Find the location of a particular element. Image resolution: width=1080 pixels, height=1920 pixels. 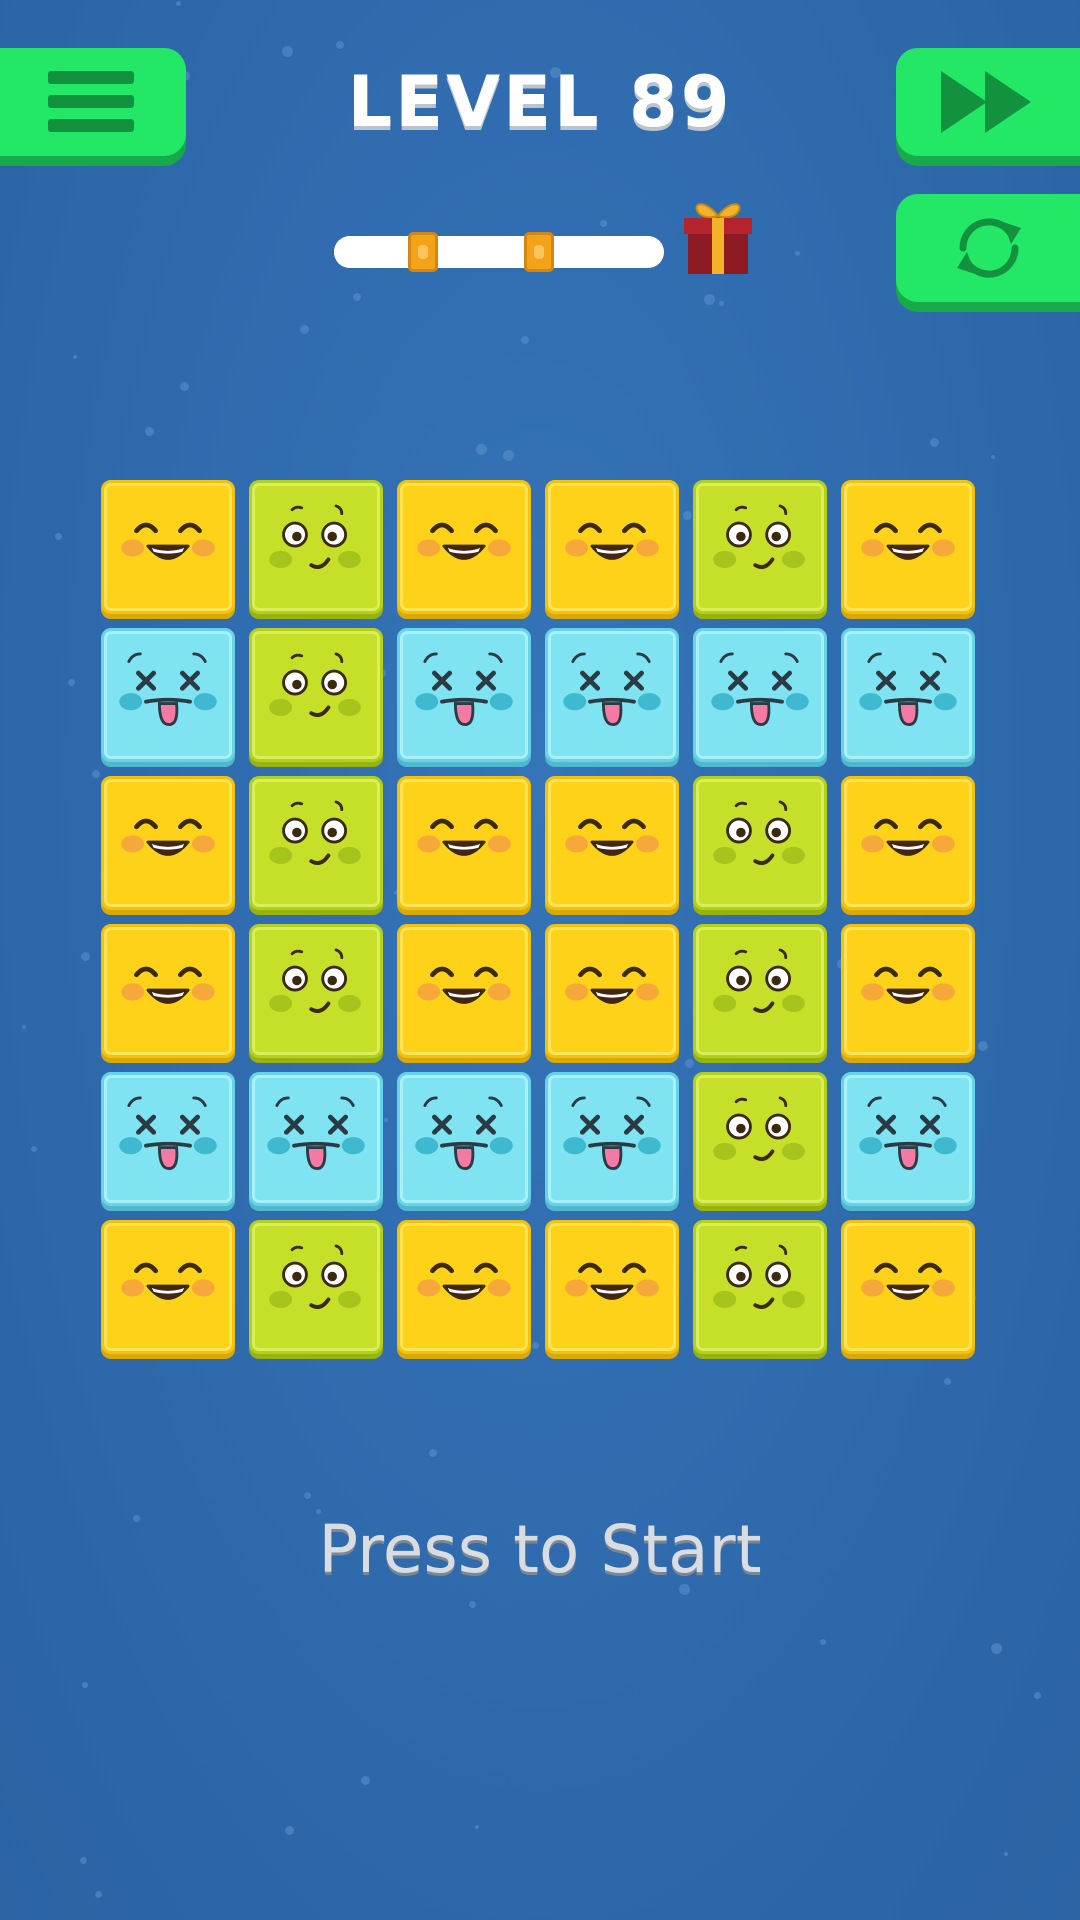

refresh-arrows-icon is located at coordinates (989, 248).